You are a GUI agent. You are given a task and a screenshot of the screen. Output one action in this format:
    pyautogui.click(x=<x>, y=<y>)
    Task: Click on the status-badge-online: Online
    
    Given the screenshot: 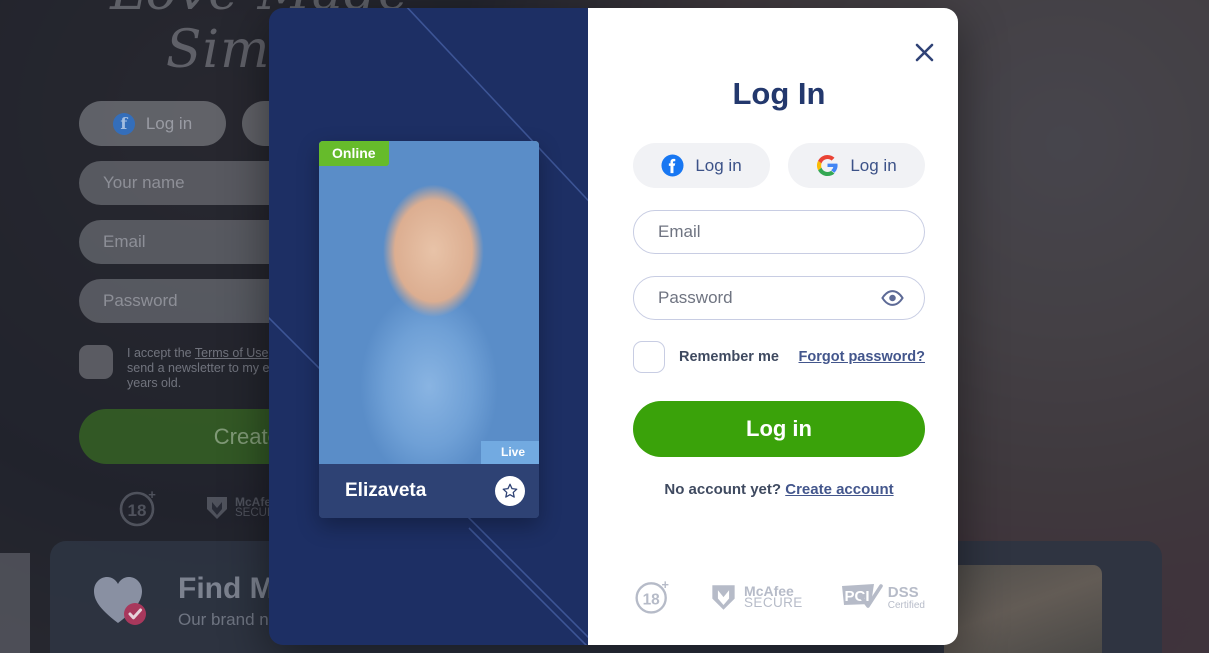 What is the action you would take?
    pyautogui.click(x=354, y=153)
    